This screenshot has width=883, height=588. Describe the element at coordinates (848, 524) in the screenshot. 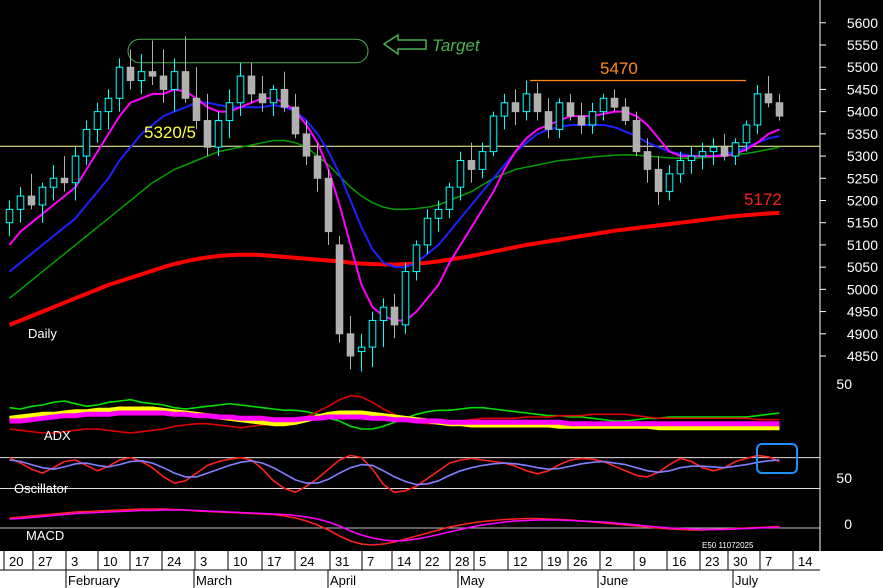

I see `macd-tick-label: 0` at that location.